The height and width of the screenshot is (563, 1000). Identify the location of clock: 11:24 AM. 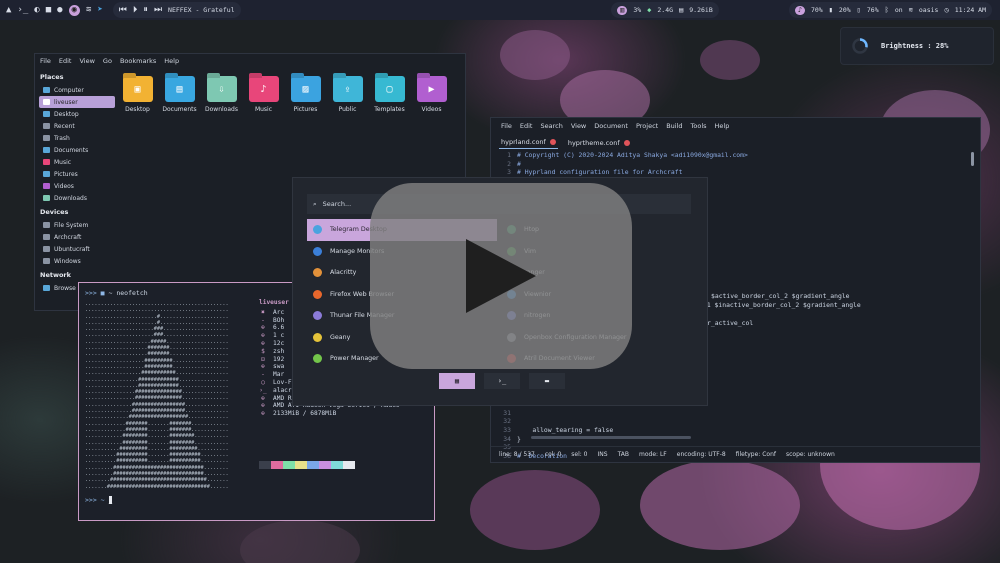
(970, 10).